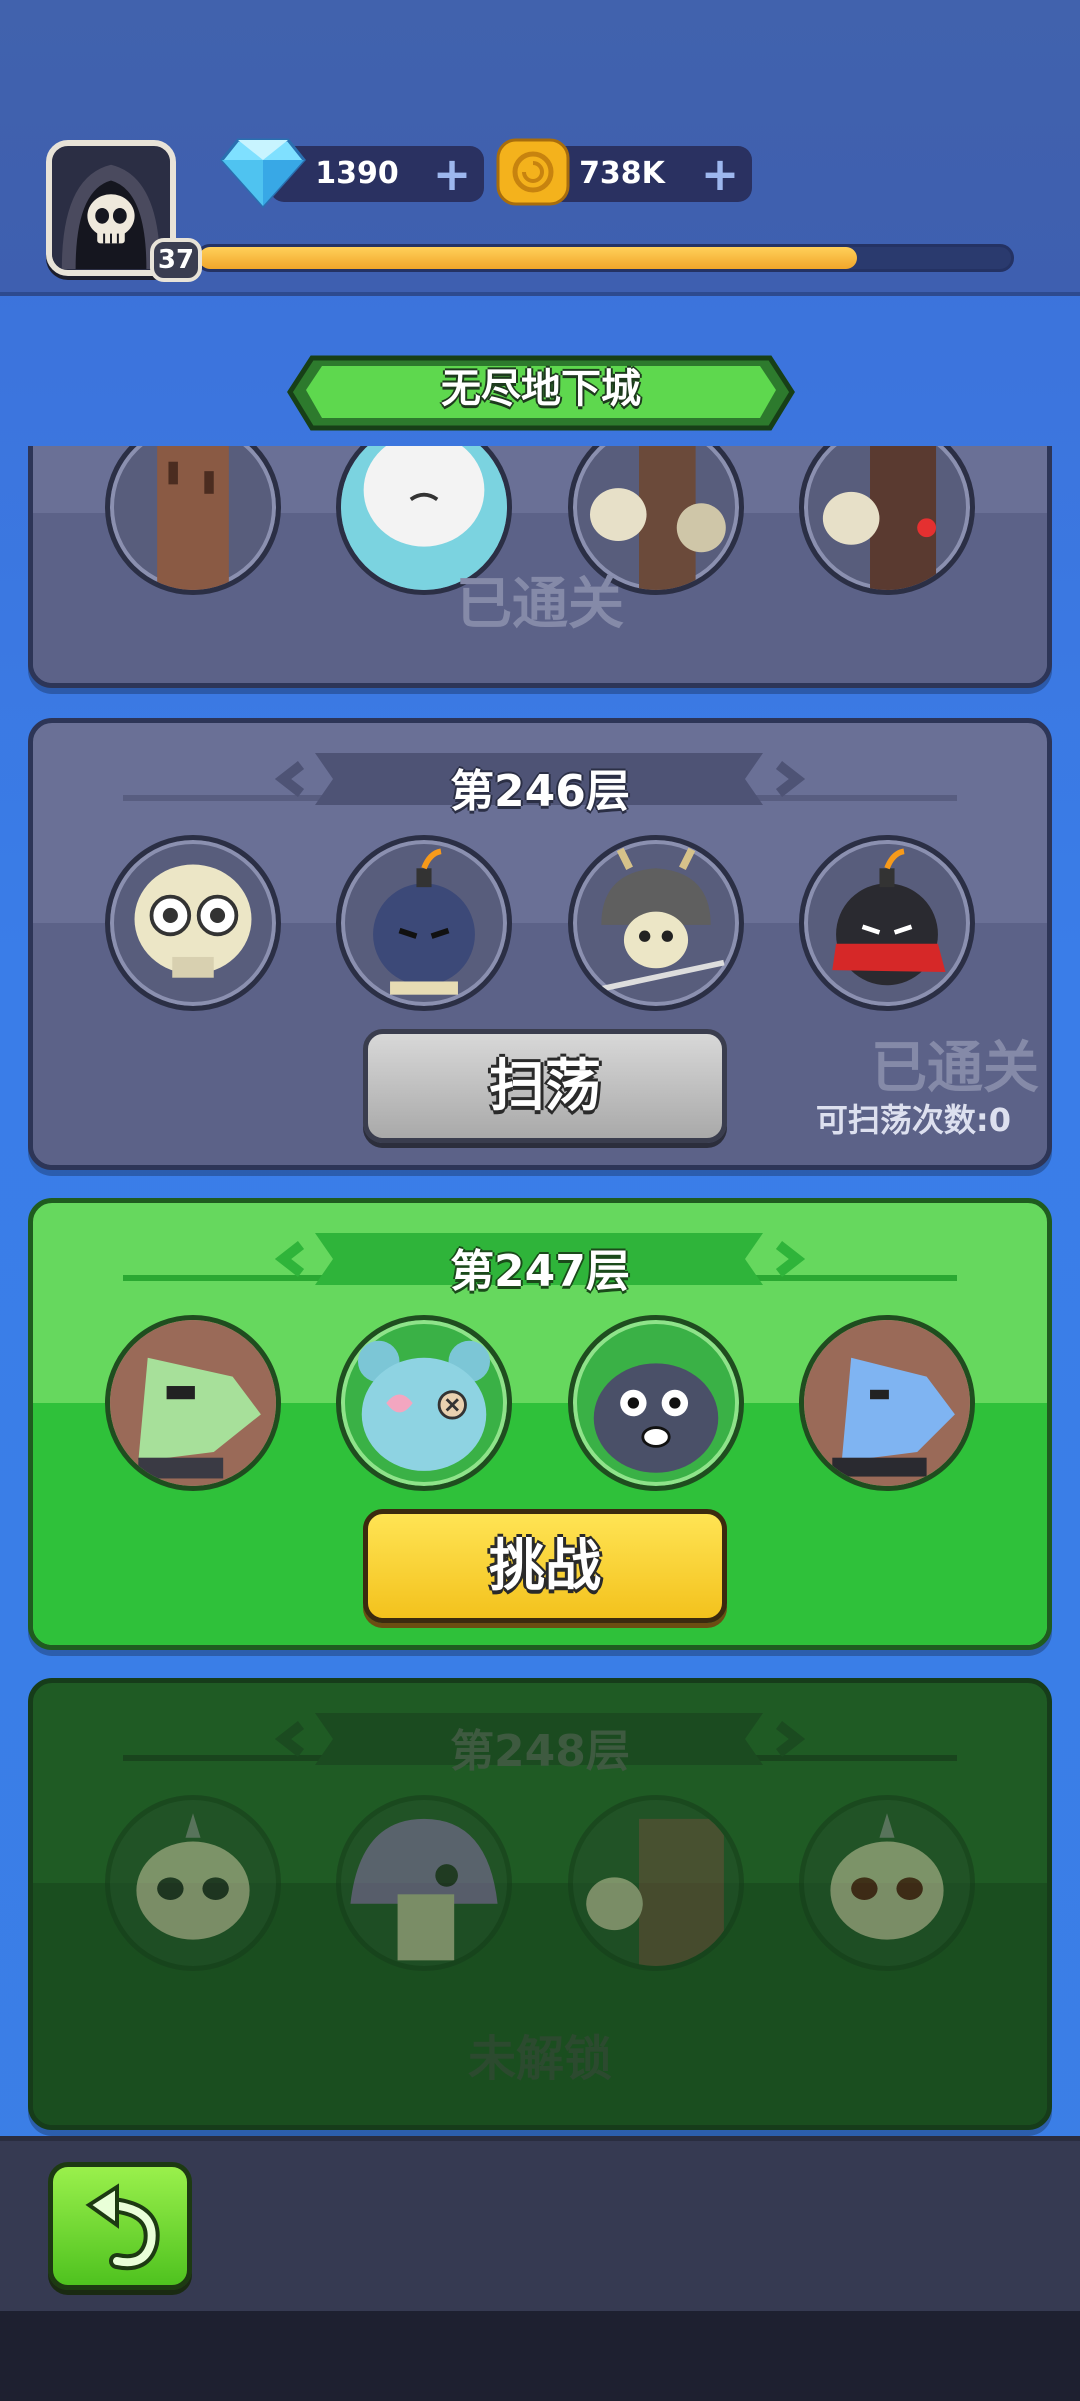  Describe the element at coordinates (533, 172) in the screenshot. I see `coin-icon` at that location.